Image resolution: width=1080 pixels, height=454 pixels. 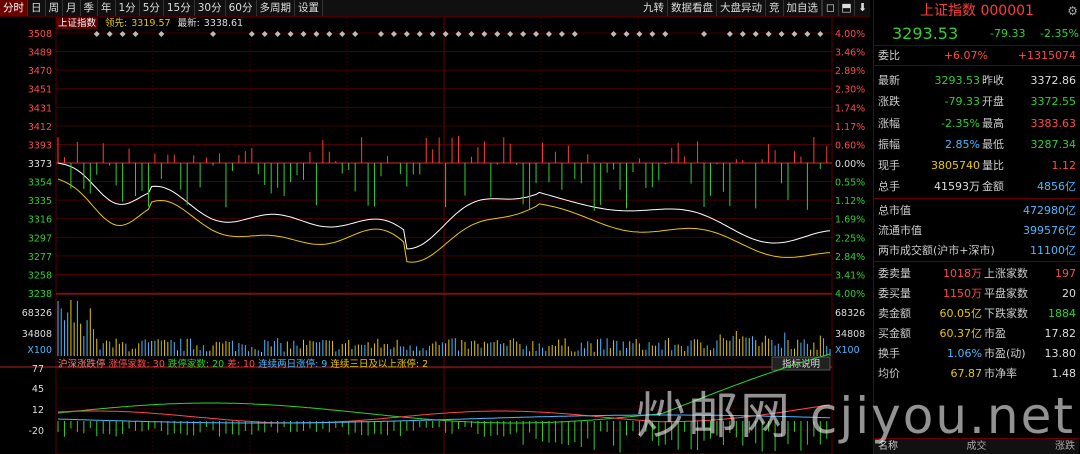 I want to click on market-row-label: 总市值, so click(x=894, y=210).